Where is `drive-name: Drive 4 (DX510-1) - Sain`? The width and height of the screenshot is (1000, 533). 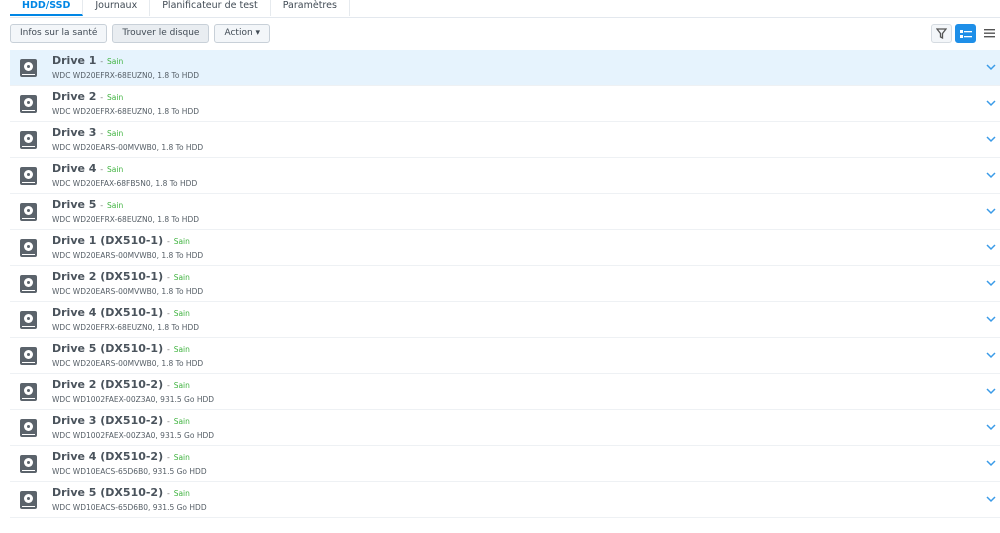
drive-name: Drive 4 (DX510-1) - Sain is located at coordinates (121, 312).